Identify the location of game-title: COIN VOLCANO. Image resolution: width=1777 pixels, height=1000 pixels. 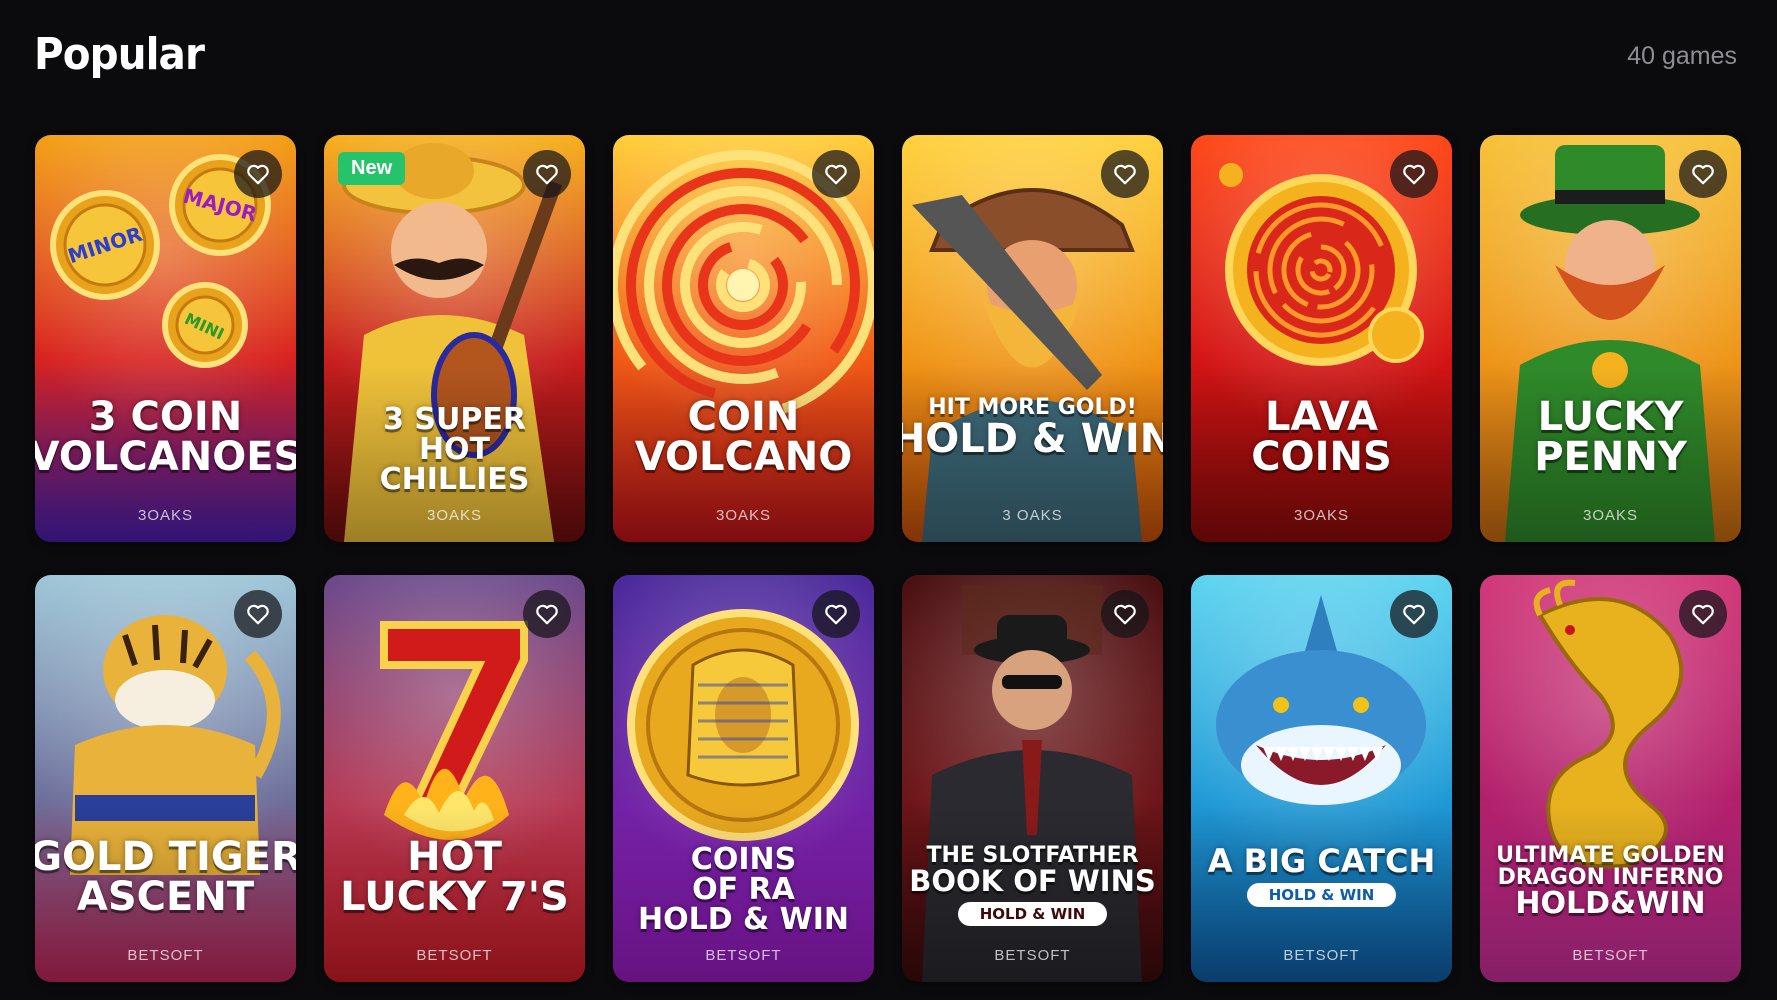
(743, 437).